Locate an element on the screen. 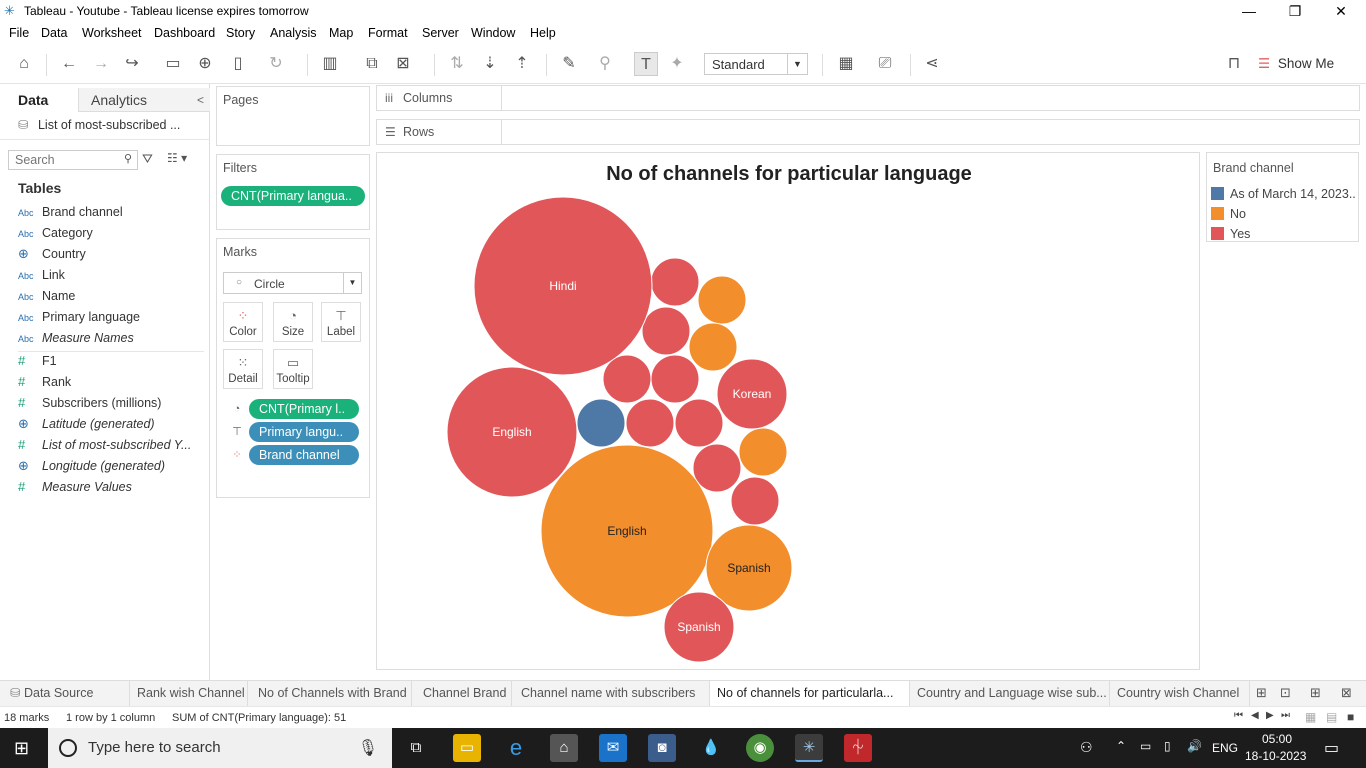 The height and width of the screenshot is (768, 1366). tab-sheet: Country wish Channel is located at coordinates (1180, 693).